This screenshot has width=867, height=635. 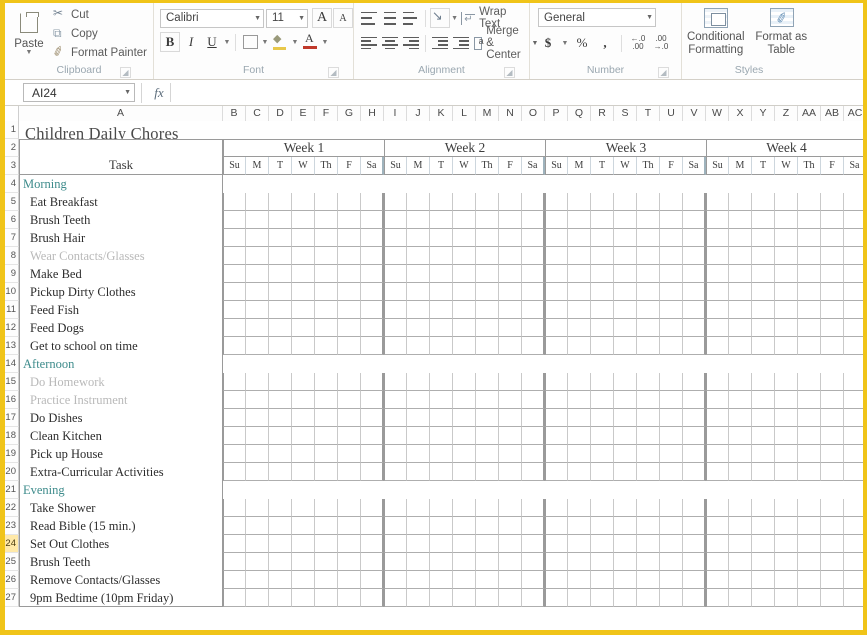 What do you see at coordinates (257, 166) in the screenshot?
I see `day-header-m: M` at bounding box center [257, 166].